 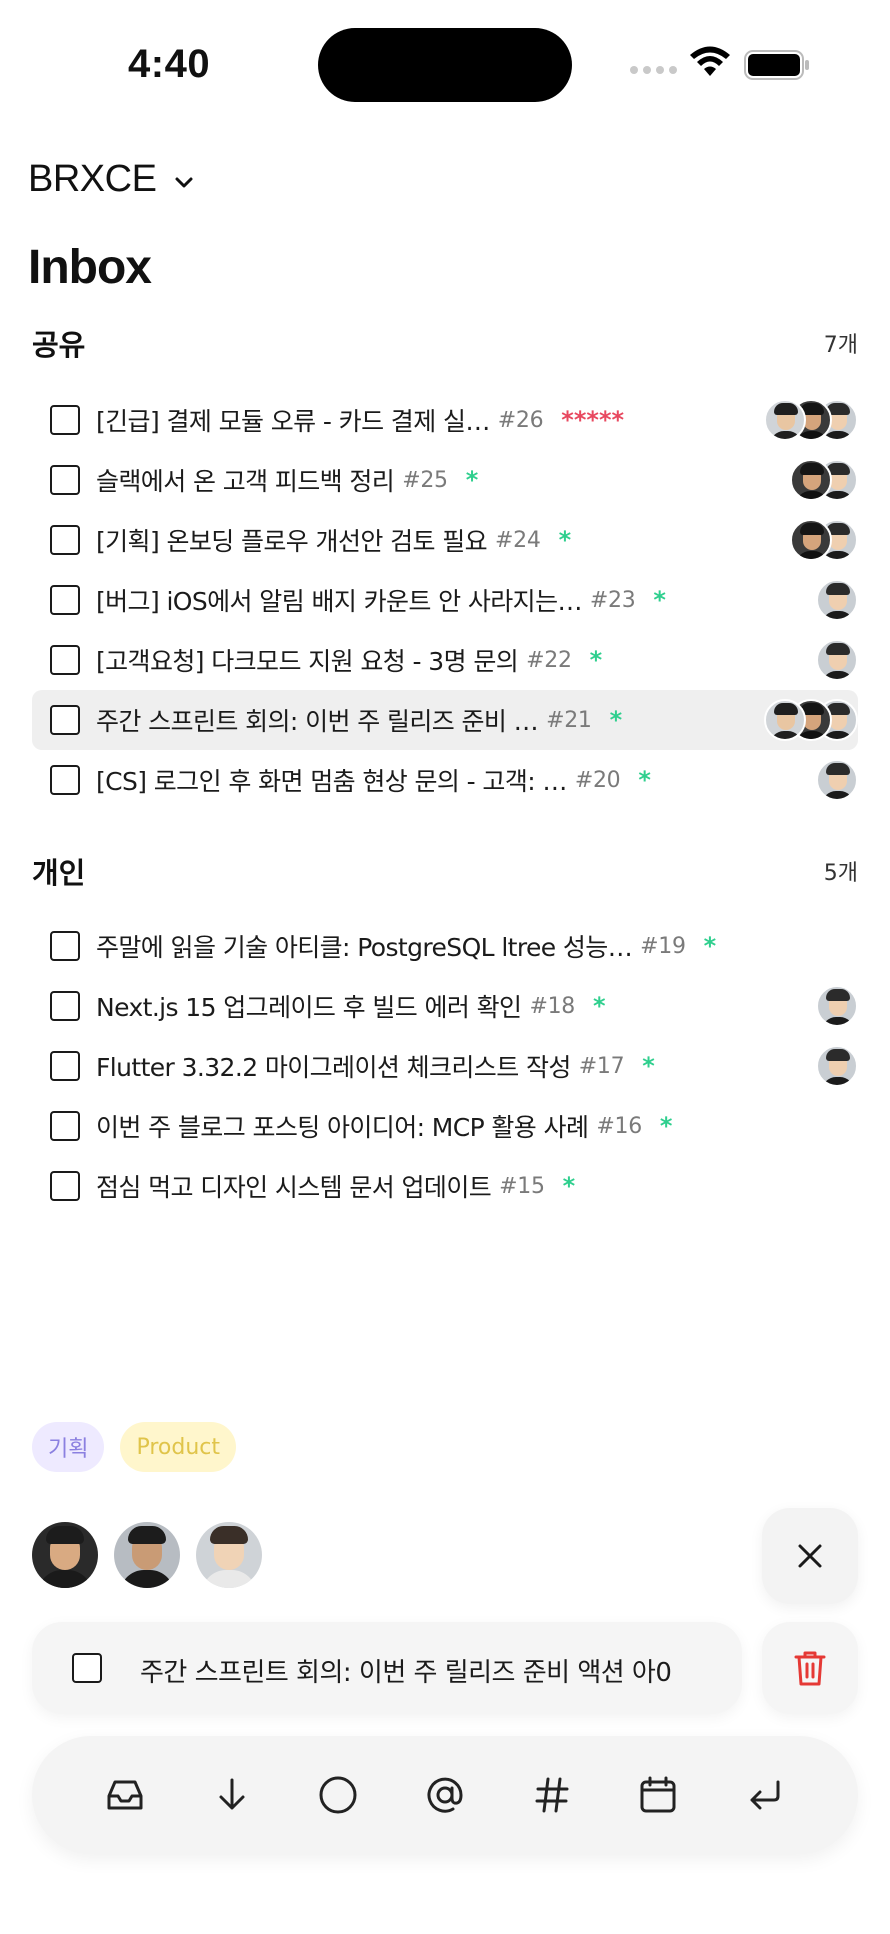 I want to click on tag-list: 기획 Product, so click(x=134, y=1447).